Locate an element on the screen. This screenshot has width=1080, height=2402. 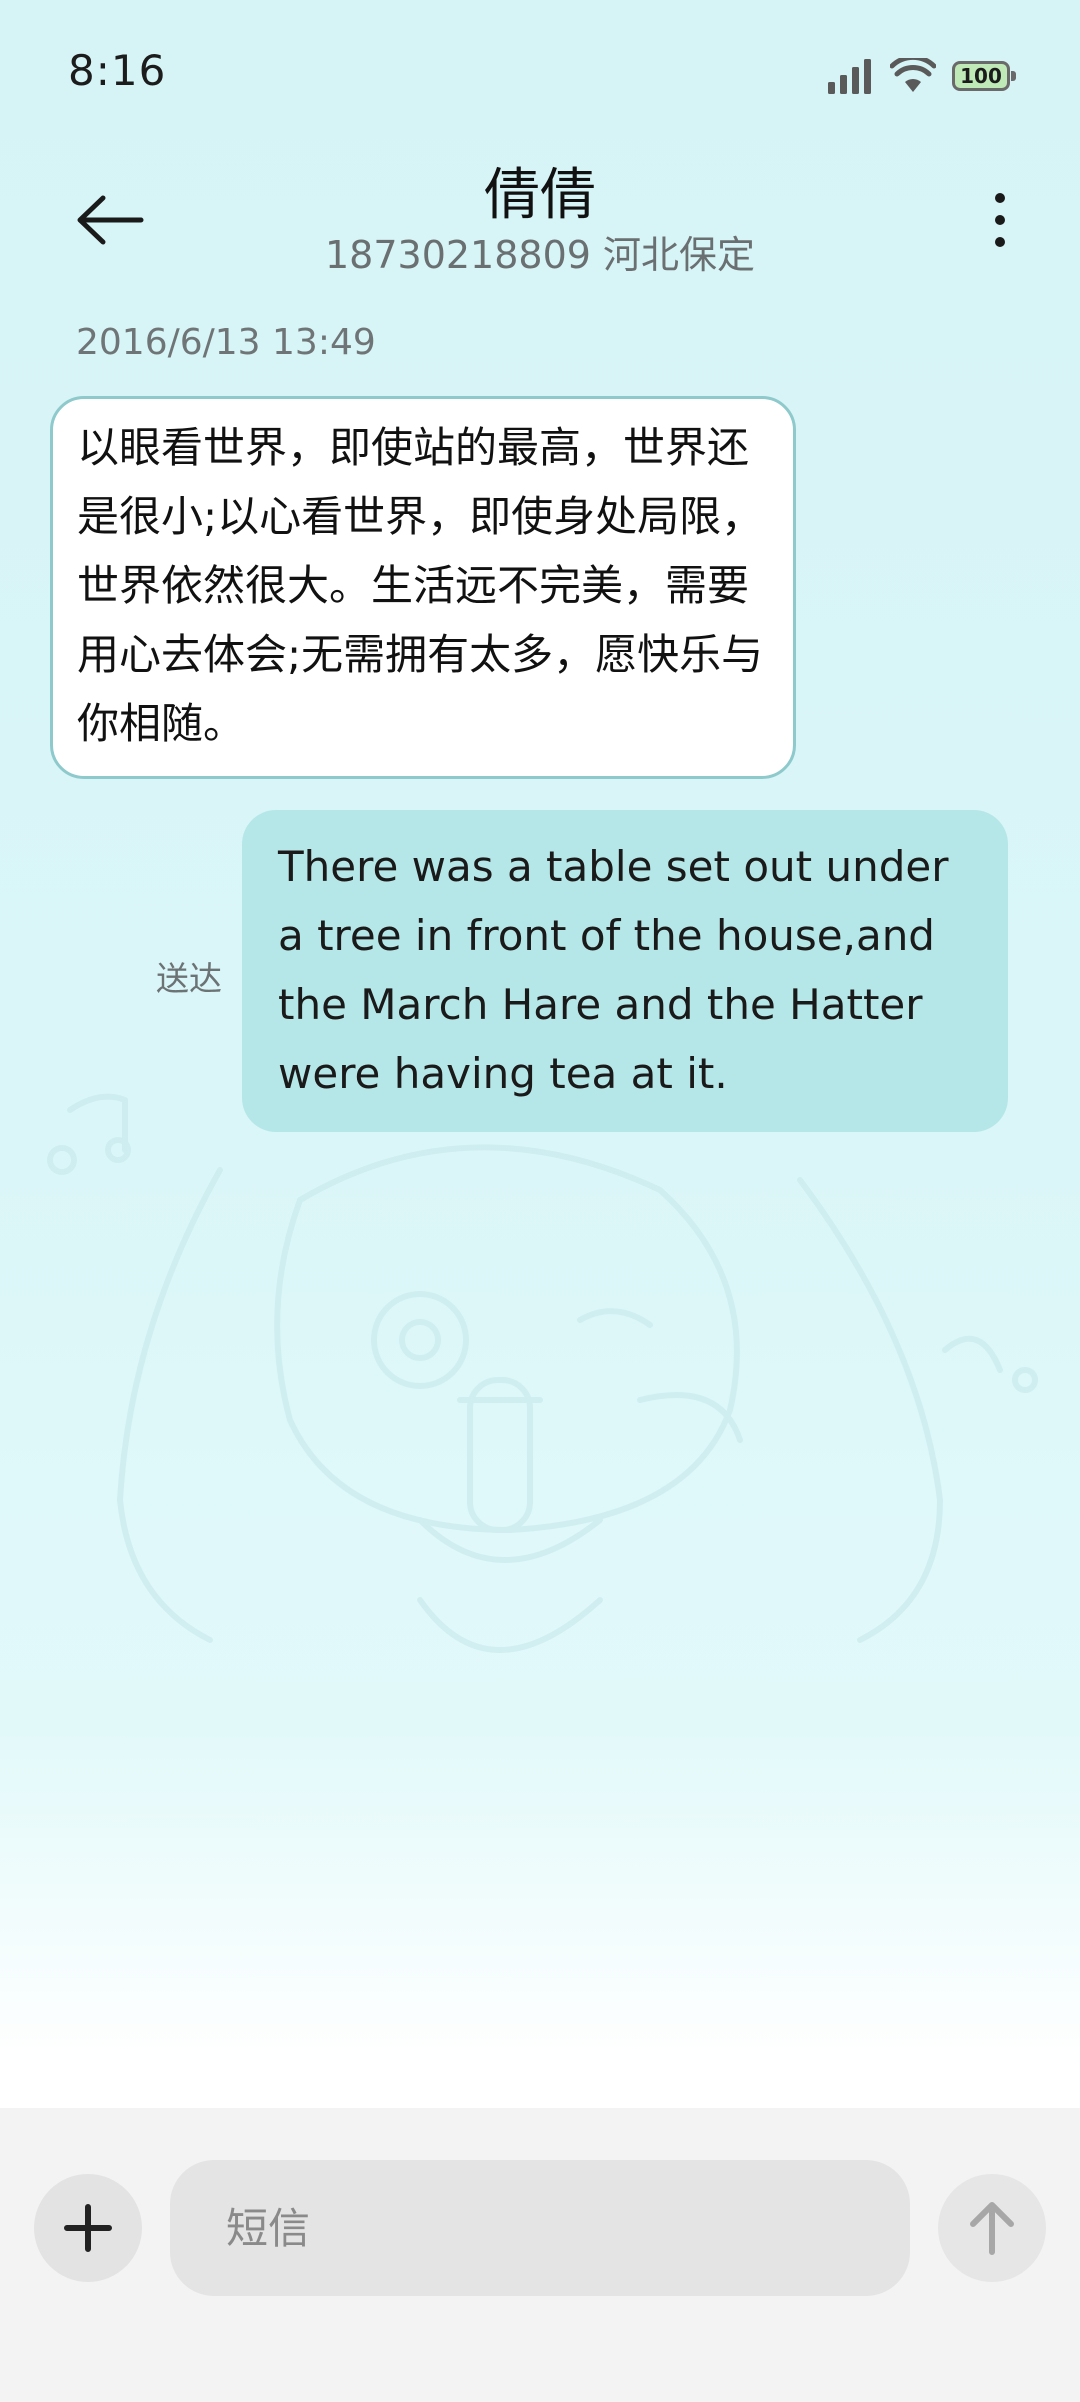
wifi-icon is located at coordinates (913, 75).